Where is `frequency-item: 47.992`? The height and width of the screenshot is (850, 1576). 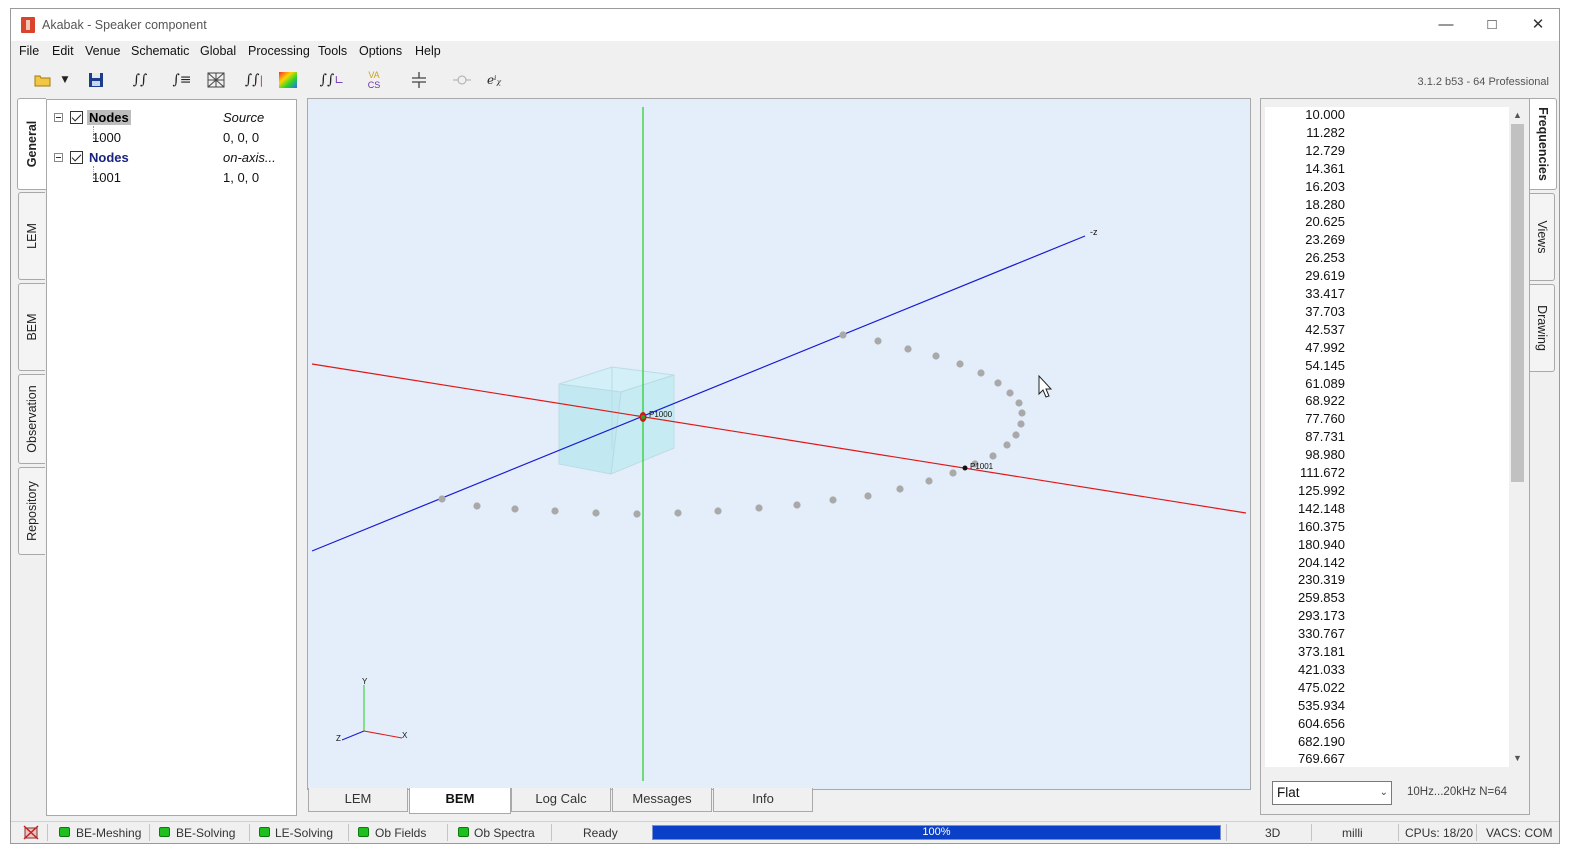
frequency-item: 47.992 is located at coordinates (1305, 347).